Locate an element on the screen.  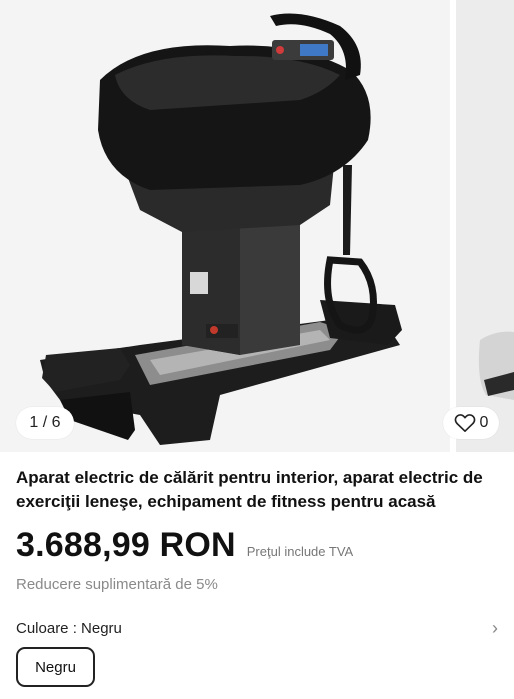
favorite-button: 0 is located at coordinates (471, 423).